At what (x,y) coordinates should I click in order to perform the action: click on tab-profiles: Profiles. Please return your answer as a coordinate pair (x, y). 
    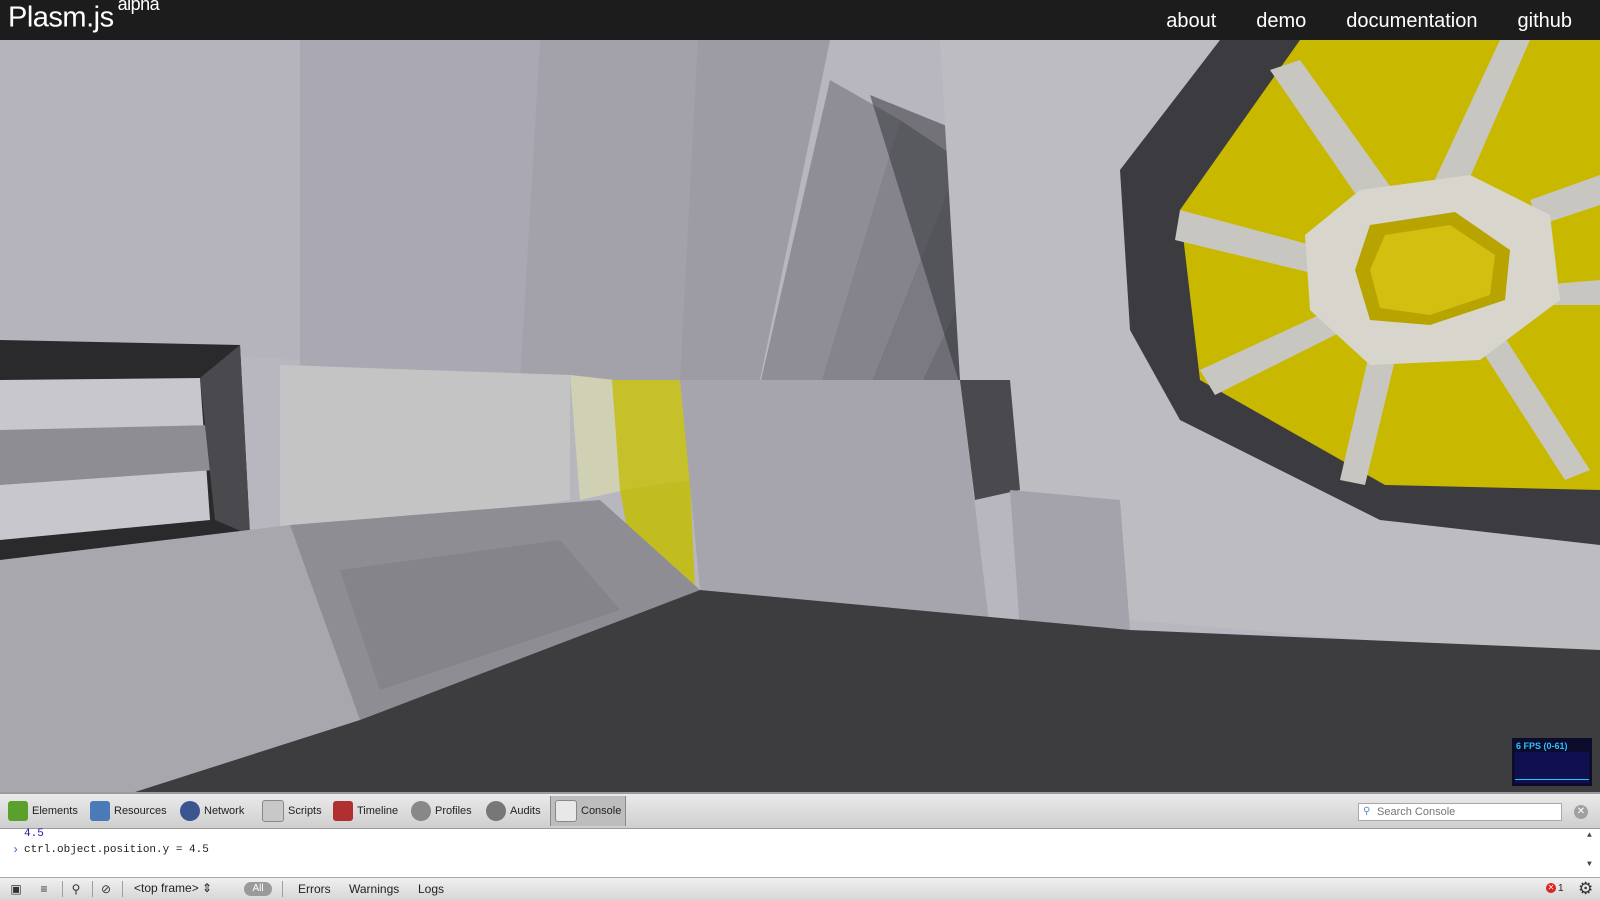
    Looking at the image, I should click on (441, 811).